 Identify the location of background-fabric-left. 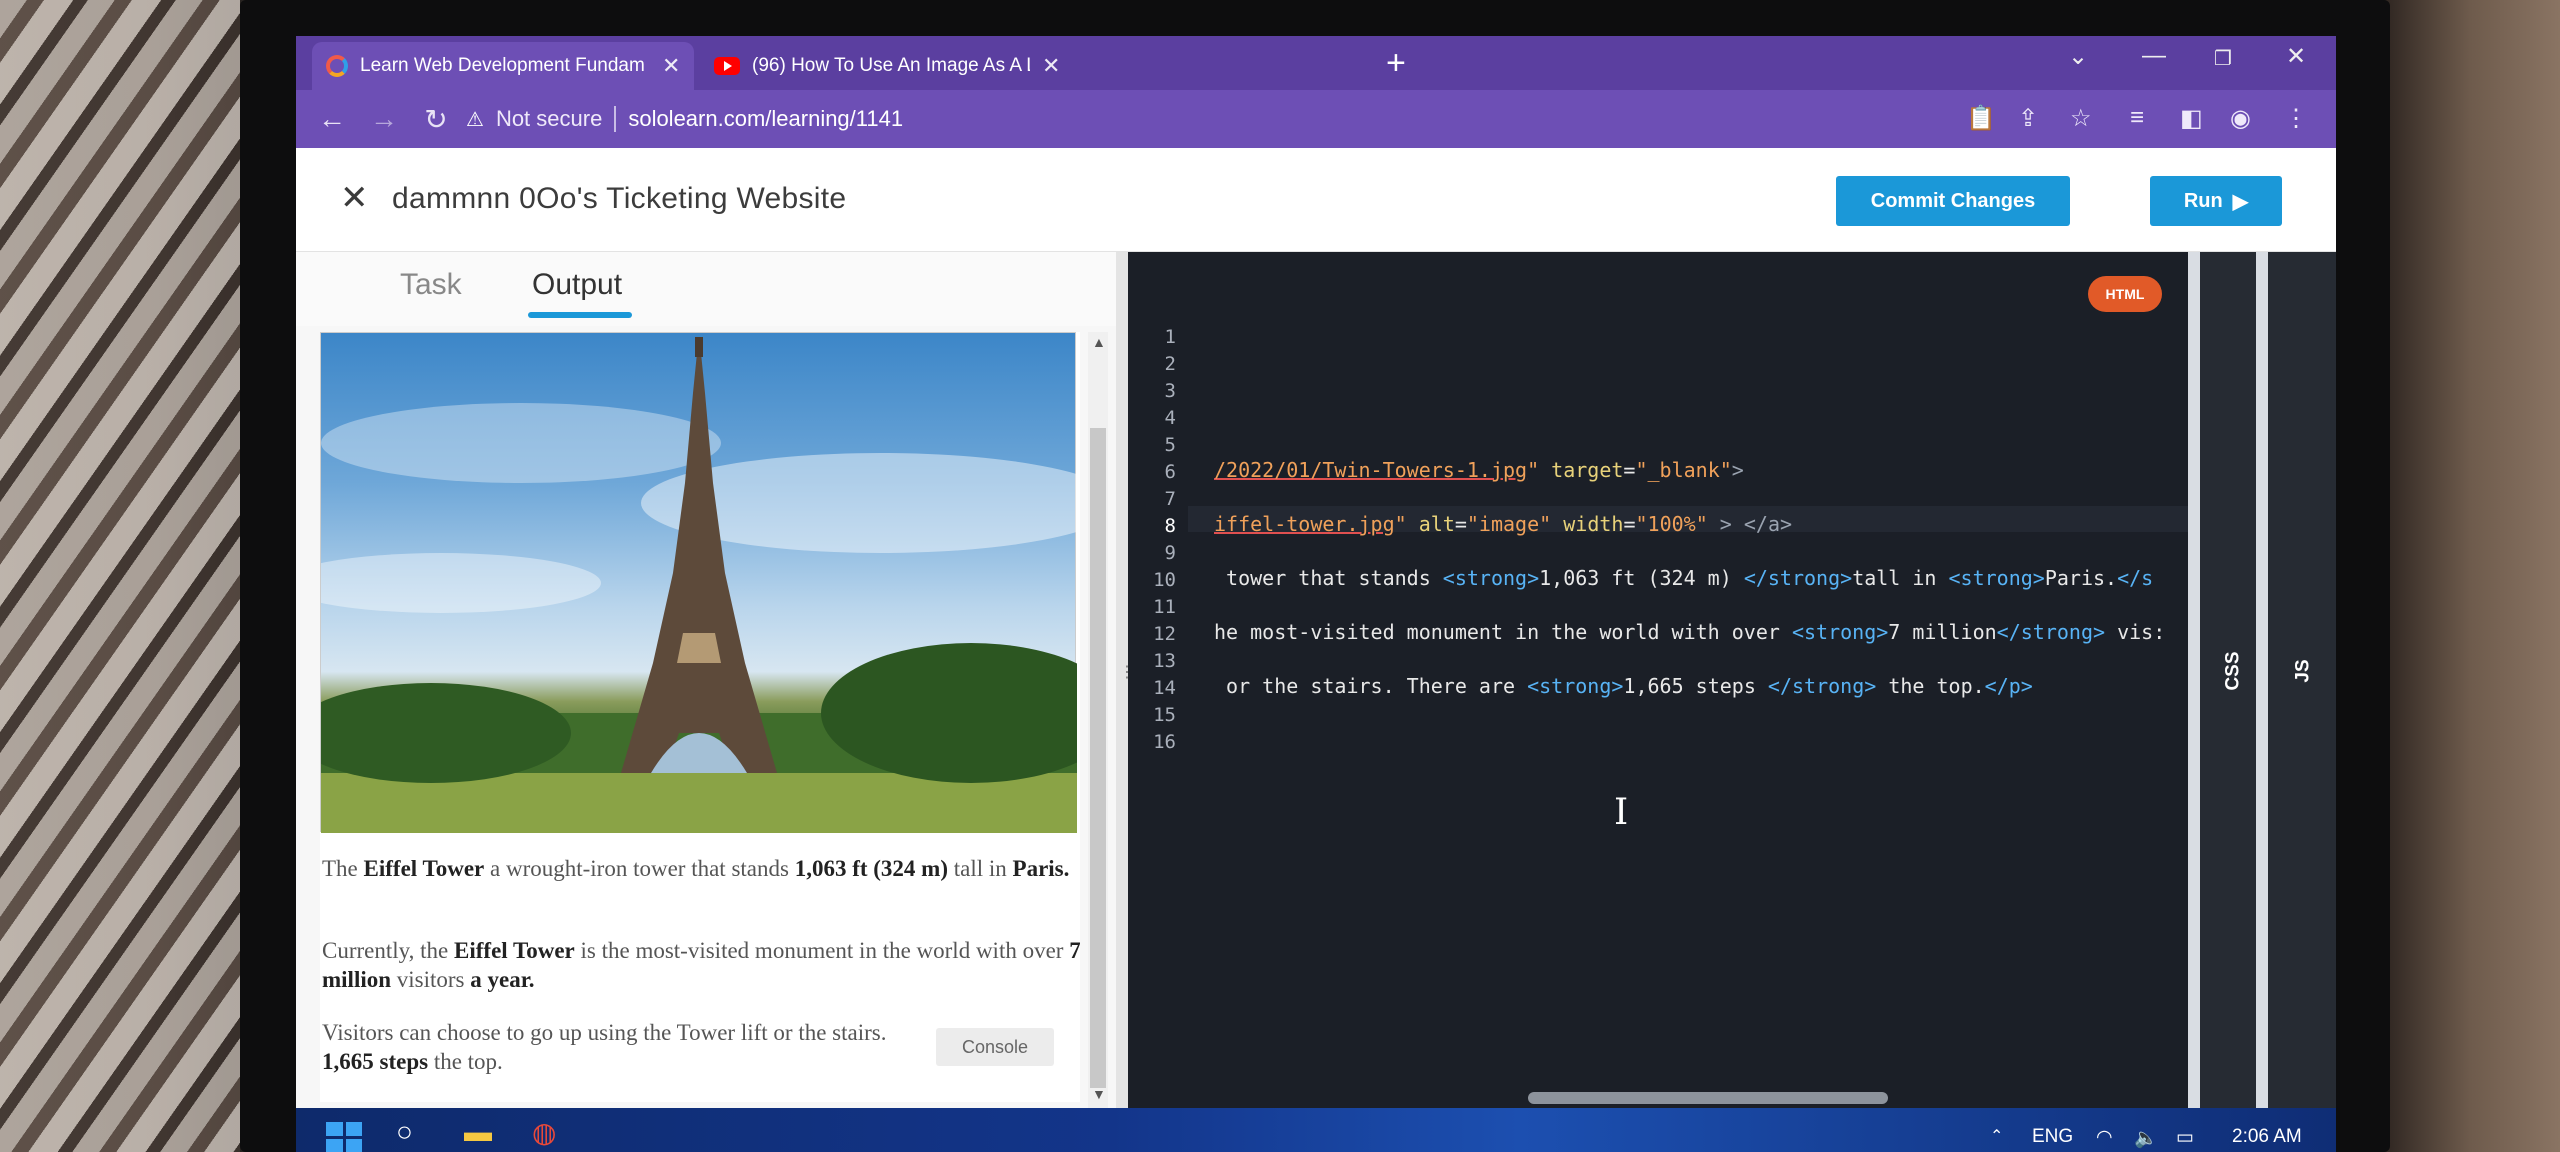
(120, 576).